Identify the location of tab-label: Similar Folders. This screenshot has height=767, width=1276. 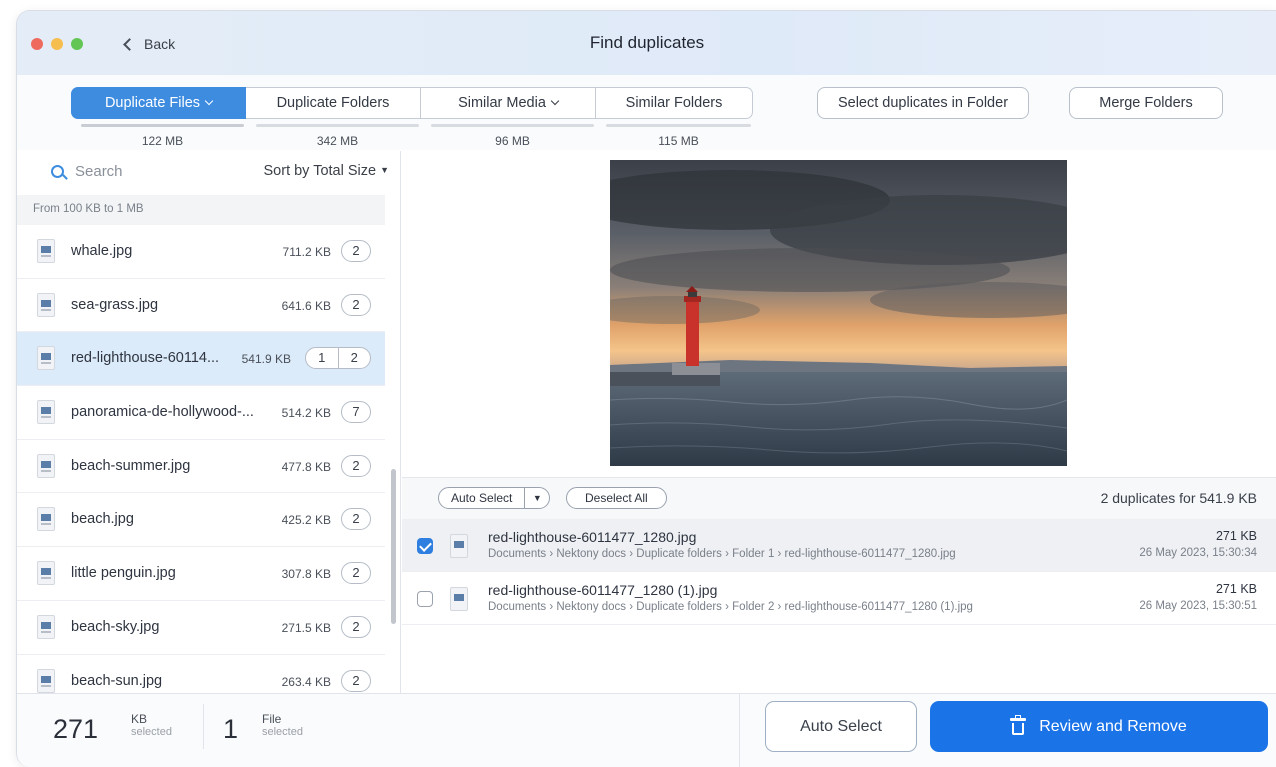
(674, 103).